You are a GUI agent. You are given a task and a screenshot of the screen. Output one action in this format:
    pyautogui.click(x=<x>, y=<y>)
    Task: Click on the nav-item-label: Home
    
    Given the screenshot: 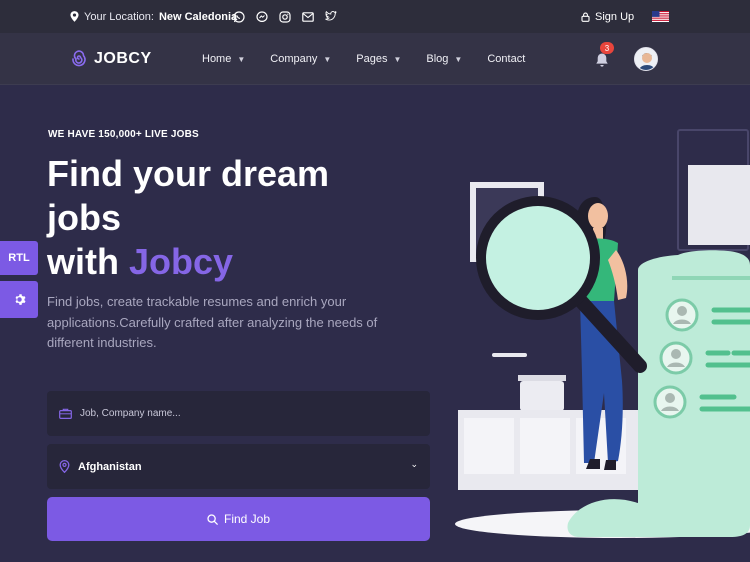 What is the action you would take?
    pyautogui.click(x=217, y=59)
    